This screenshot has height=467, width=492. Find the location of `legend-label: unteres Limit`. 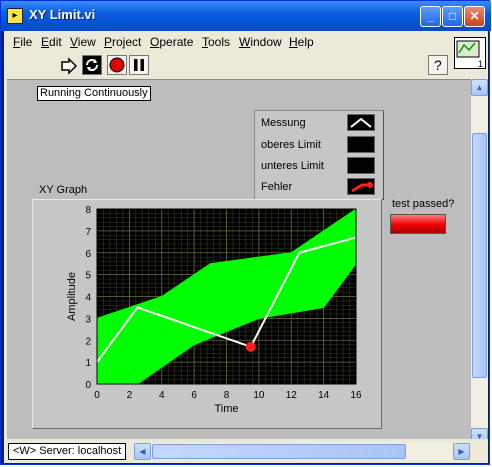

legend-label: unteres Limit is located at coordinates (292, 166).